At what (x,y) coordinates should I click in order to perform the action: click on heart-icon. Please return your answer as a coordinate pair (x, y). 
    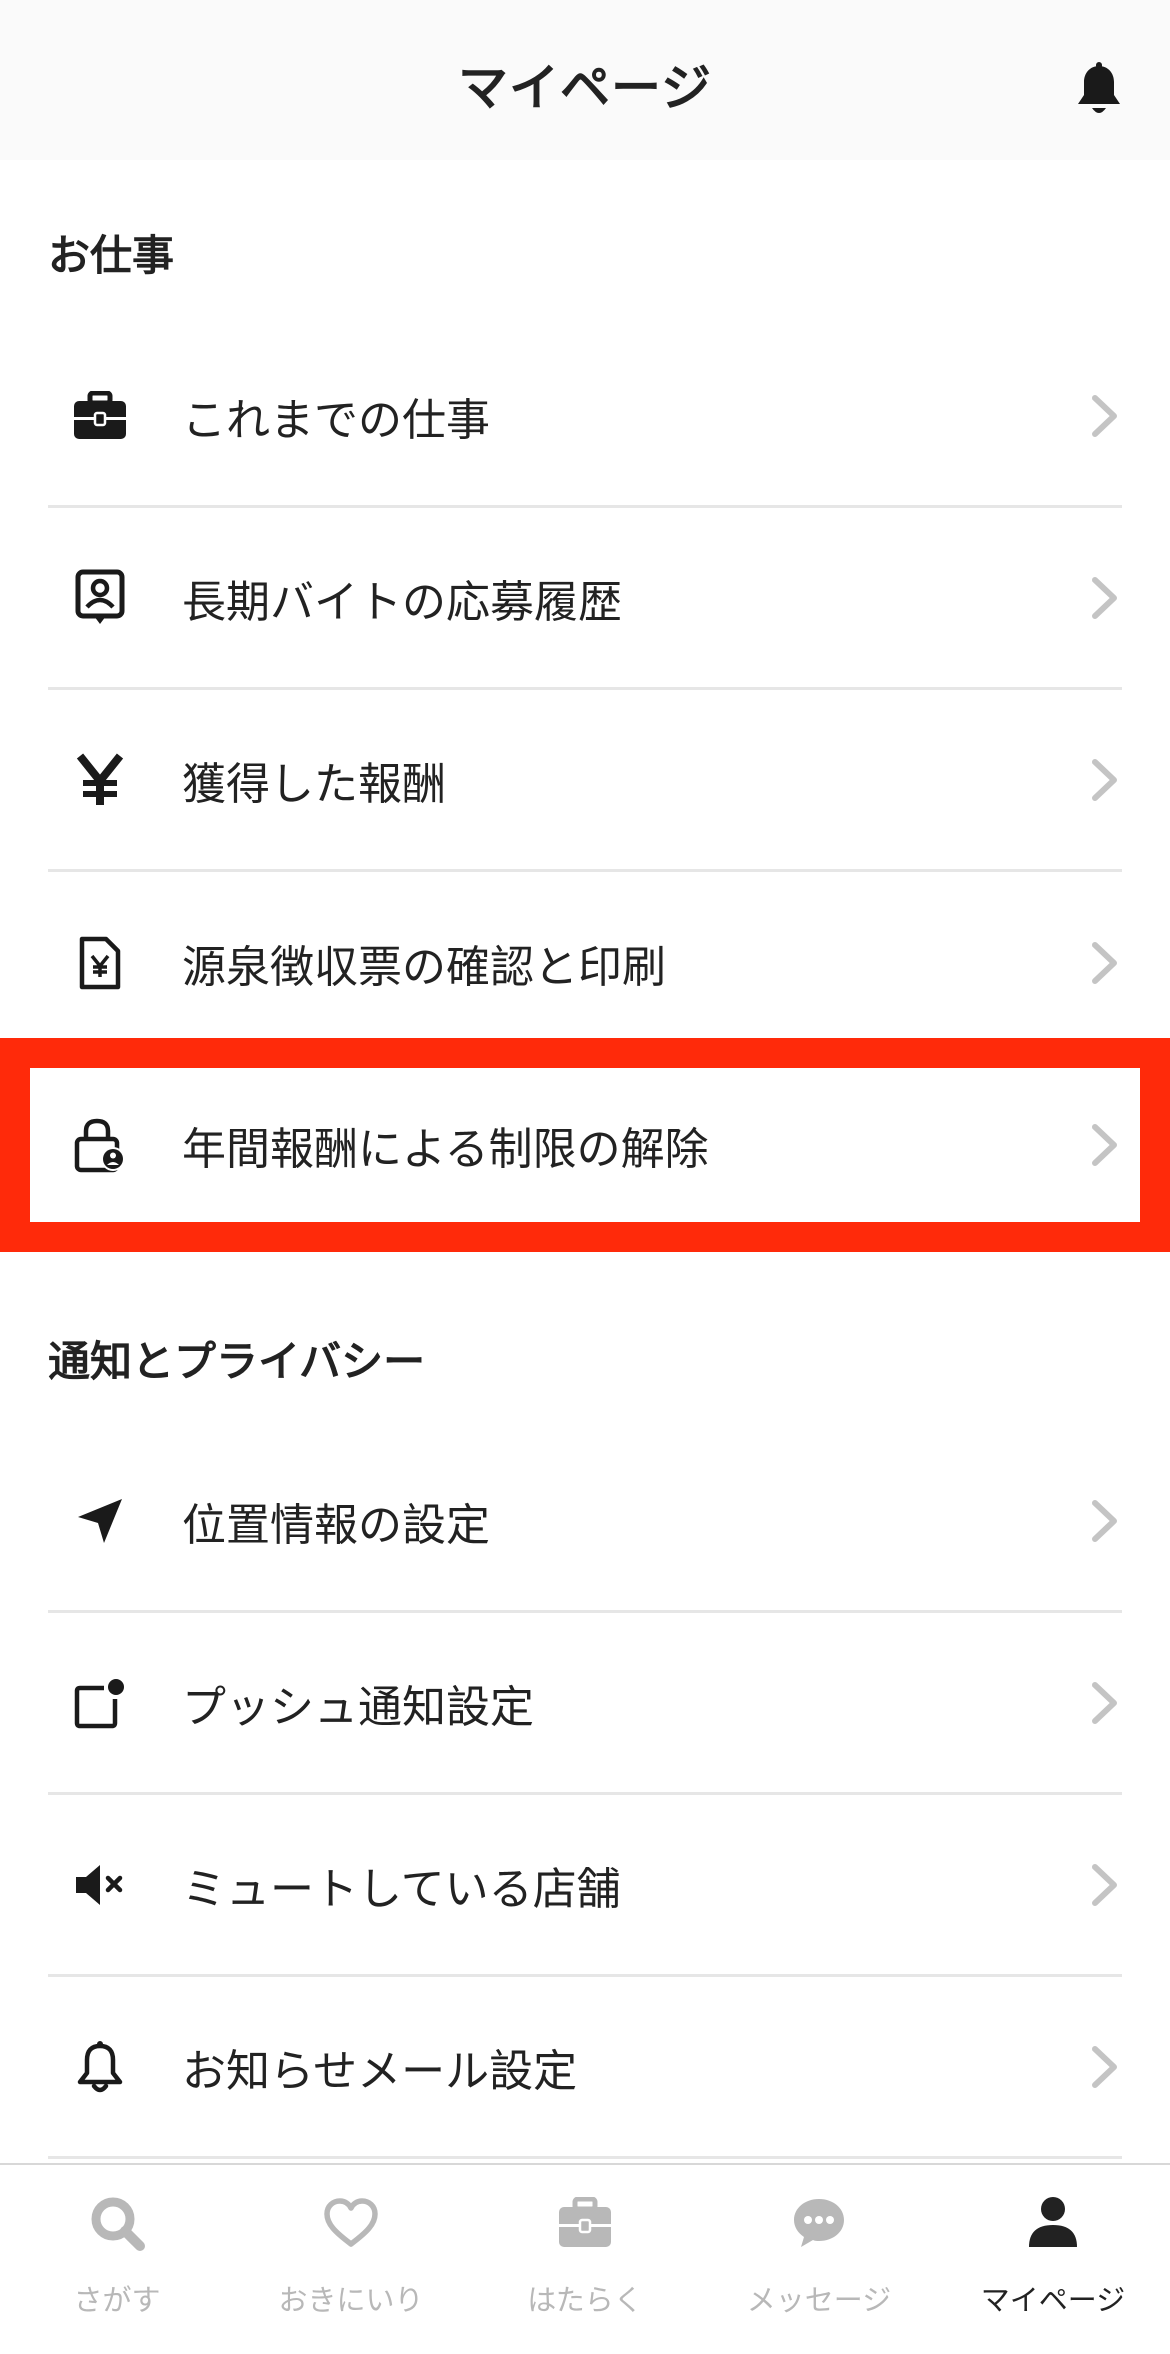
    Looking at the image, I should click on (351, 2223).